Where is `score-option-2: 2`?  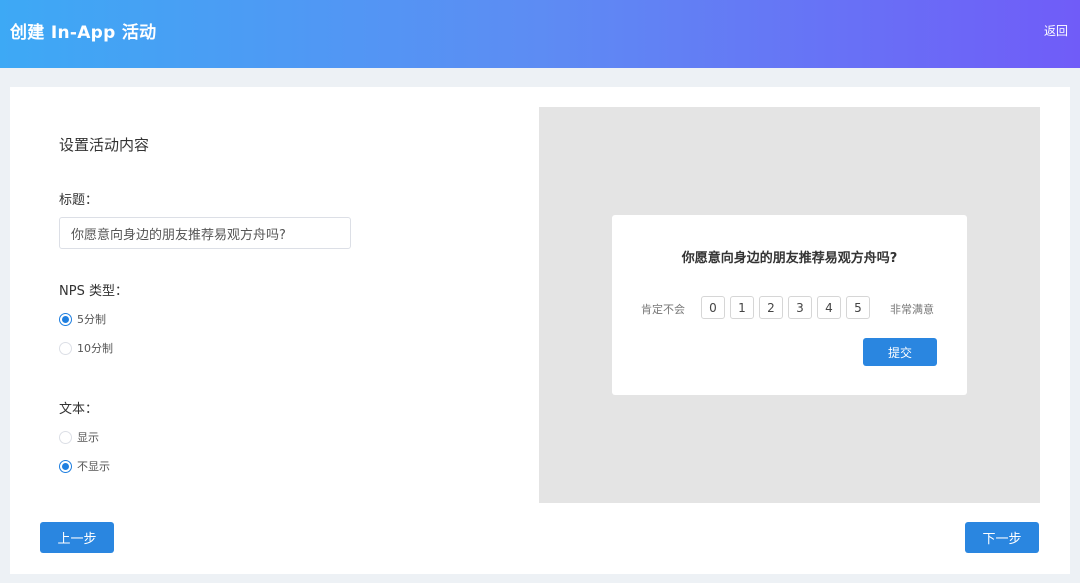 score-option-2: 2 is located at coordinates (771, 307).